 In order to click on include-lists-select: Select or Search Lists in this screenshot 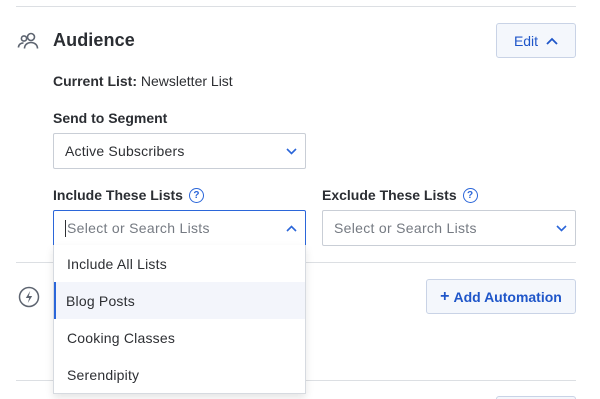, I will do `click(179, 228)`.